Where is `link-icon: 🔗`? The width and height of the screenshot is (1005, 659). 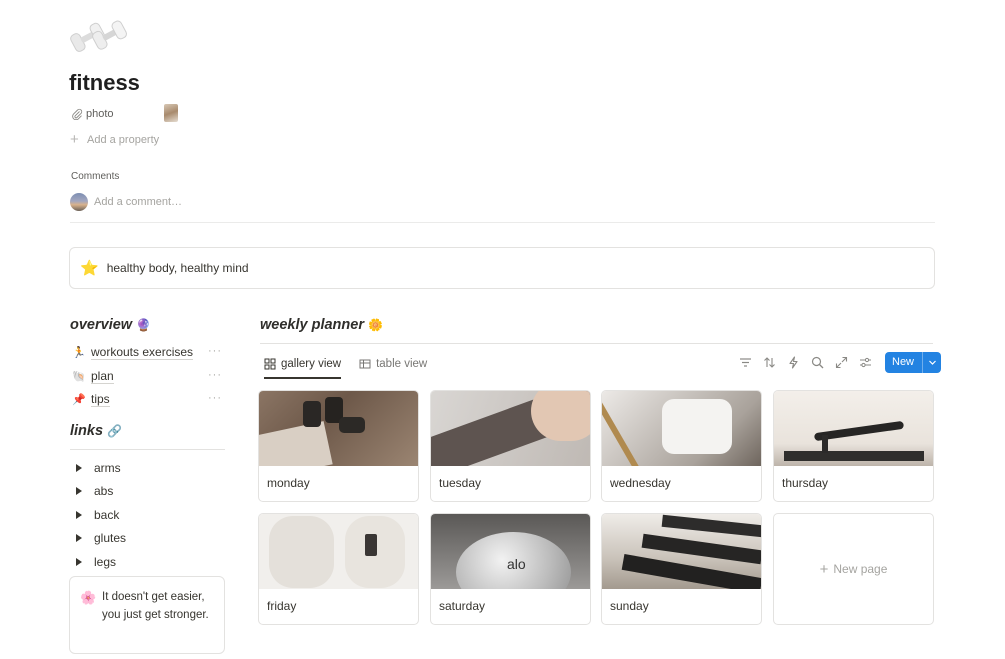 link-icon: 🔗 is located at coordinates (115, 431).